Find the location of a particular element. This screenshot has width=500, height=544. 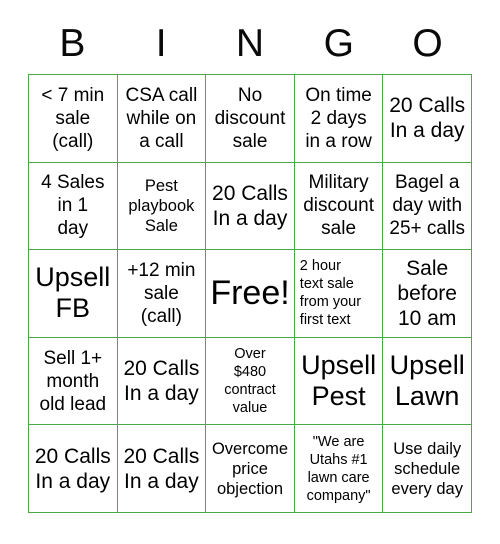

bingo-square: 2 hour text sale from your first text is located at coordinates (339, 294).